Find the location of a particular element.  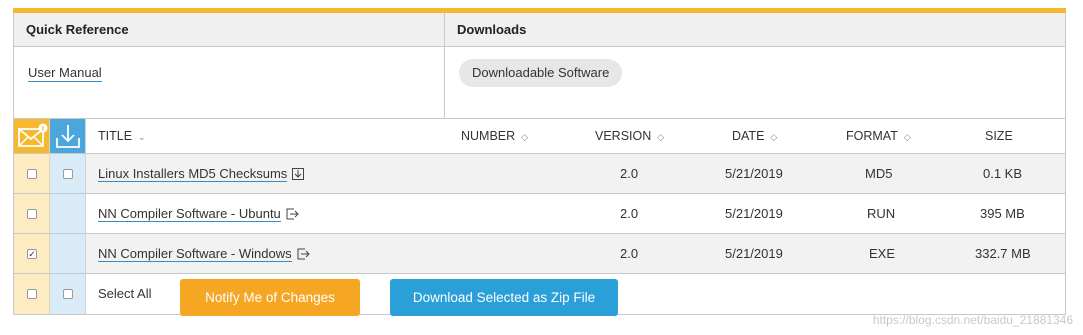

download-file-icon is located at coordinates (298, 173).